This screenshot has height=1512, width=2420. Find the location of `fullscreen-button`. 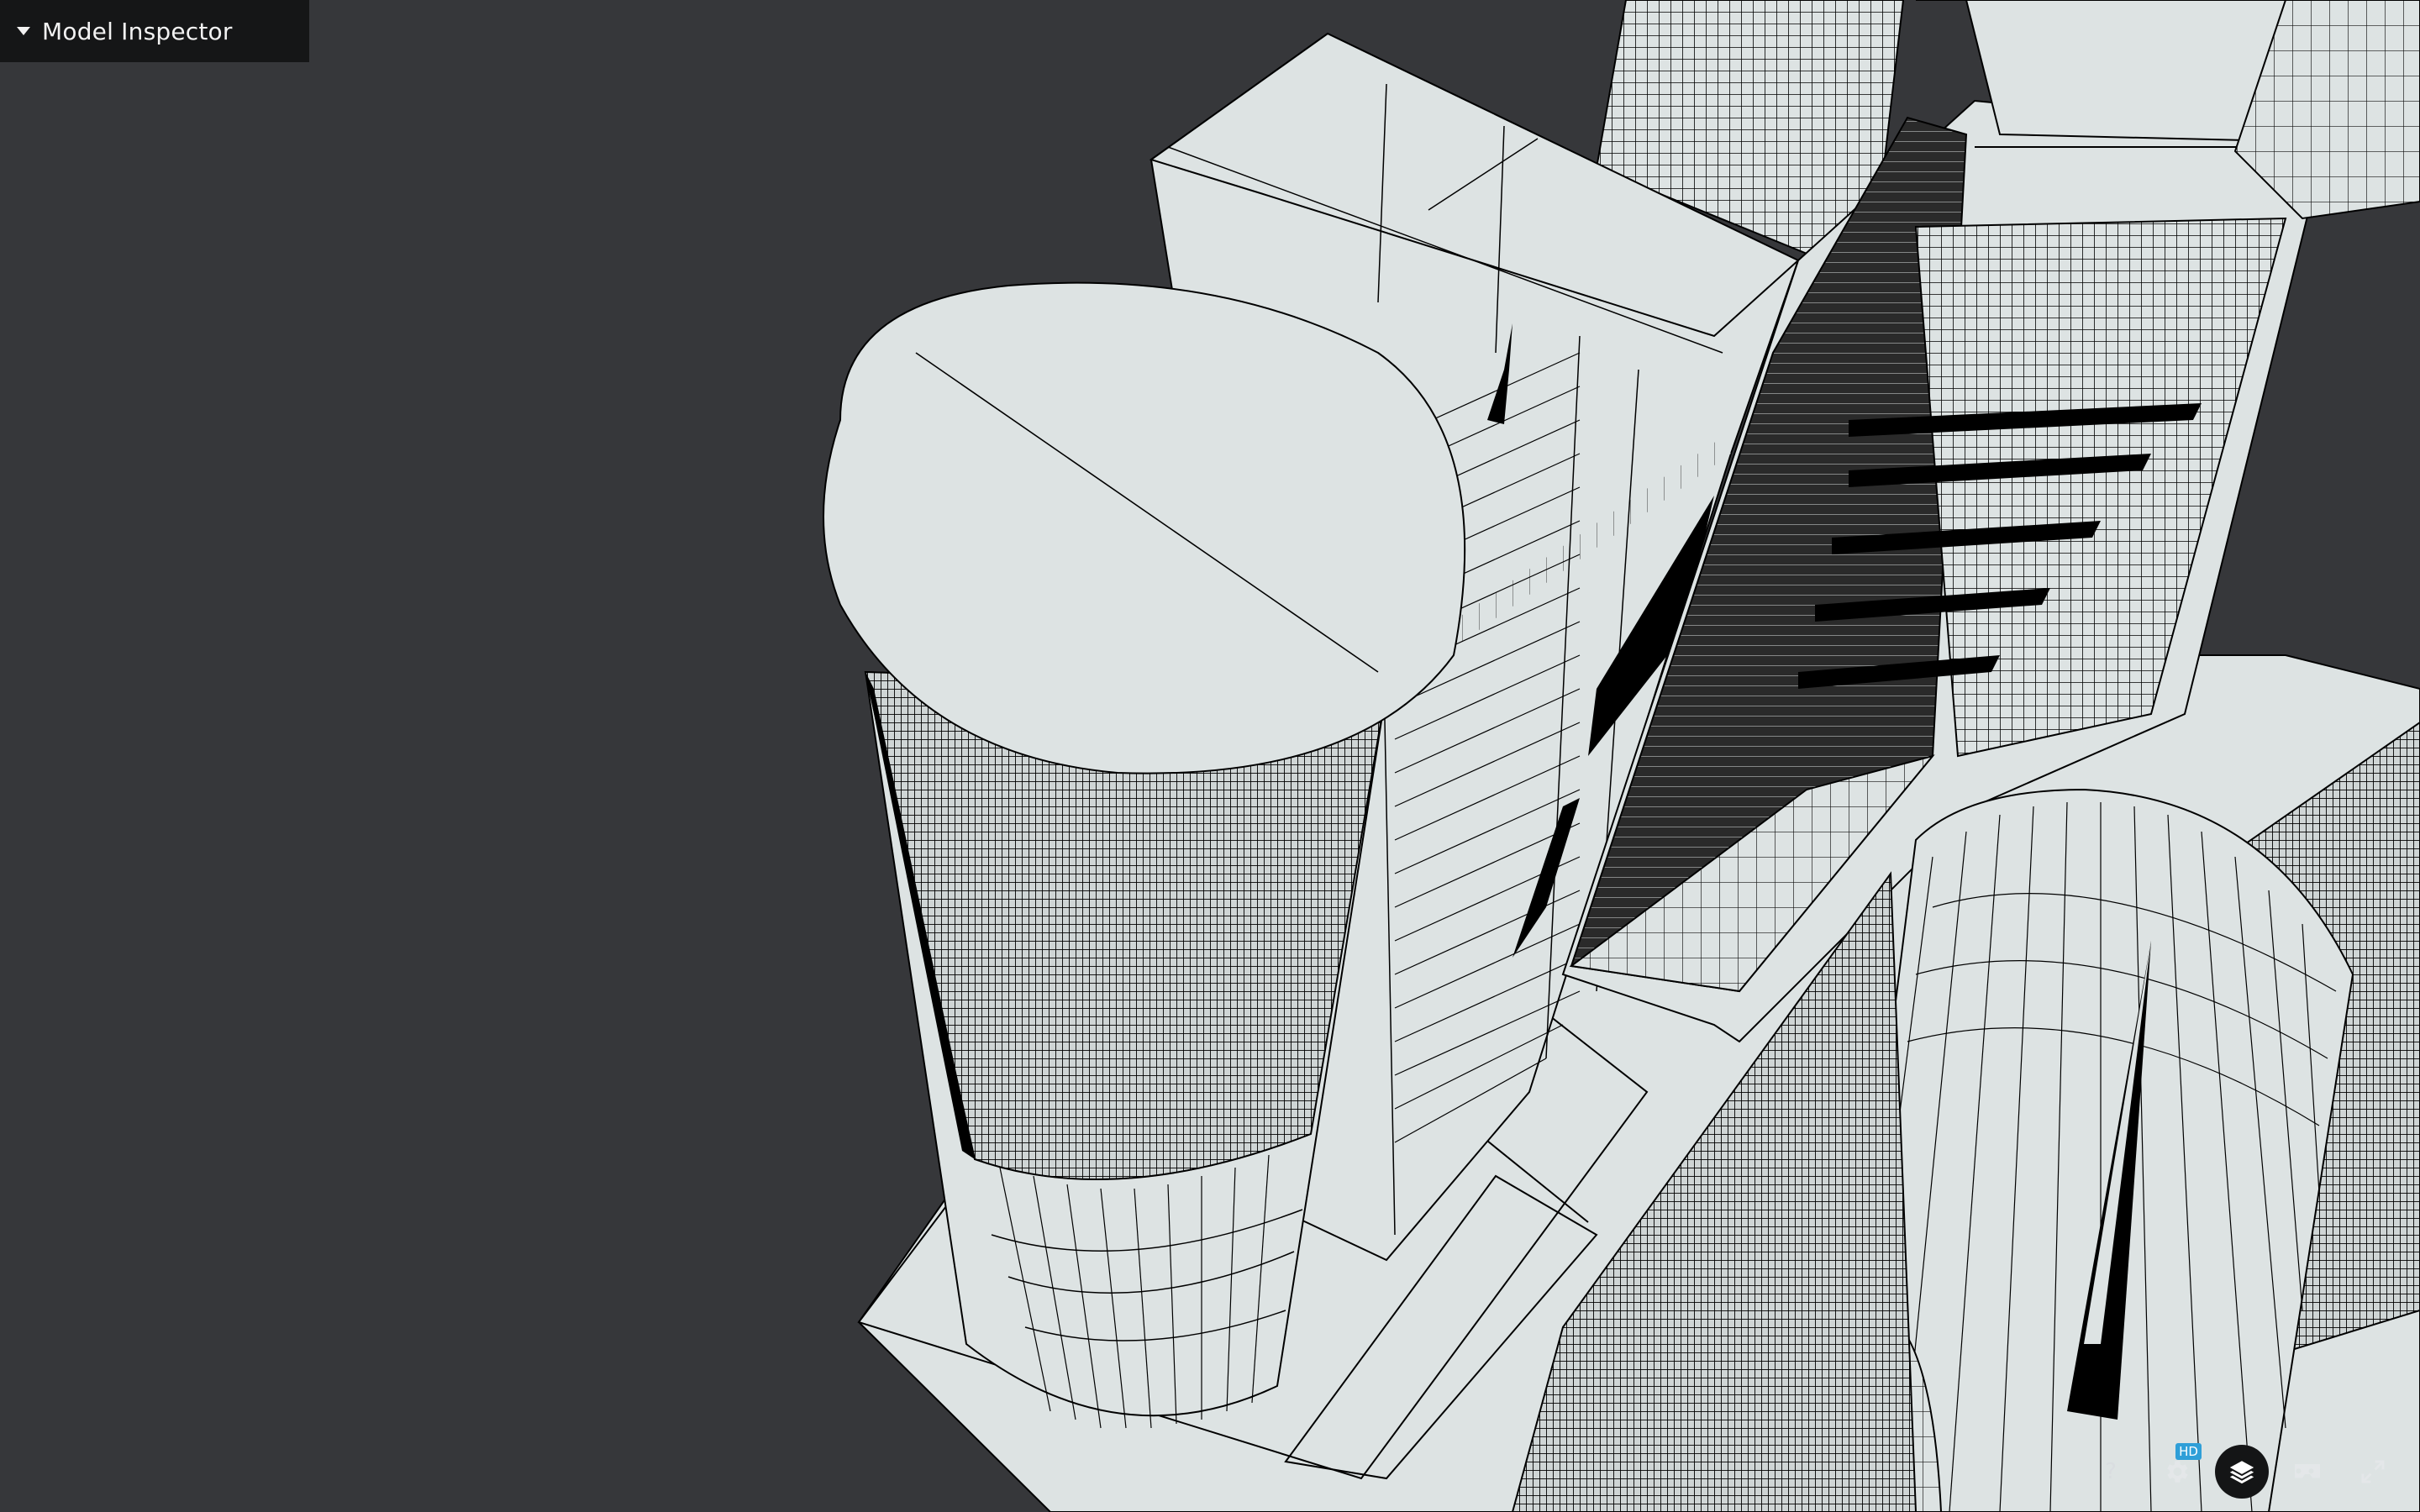

fullscreen-button is located at coordinates (2373, 1472).